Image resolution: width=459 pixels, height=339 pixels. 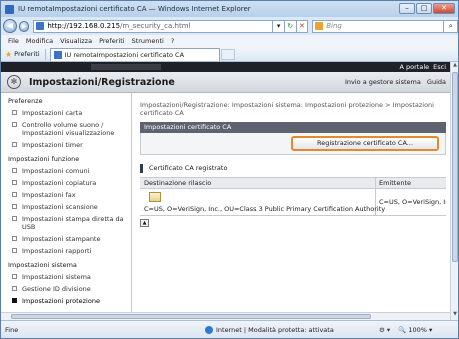 What do you see at coordinates (451, 26) in the screenshot?
I see `search-icon: ⌕` at bounding box center [451, 26].